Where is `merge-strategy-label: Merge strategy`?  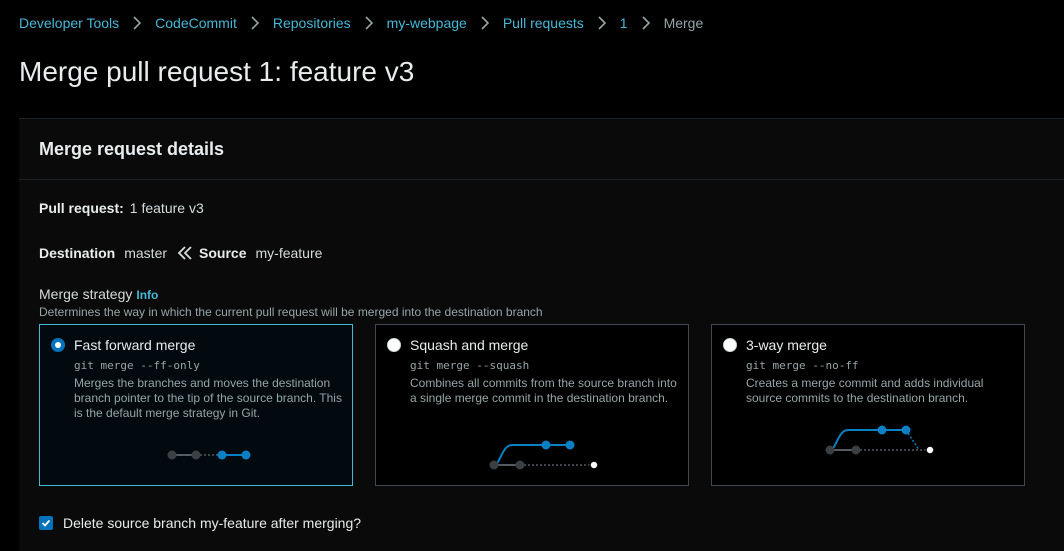
merge-strategy-label: Merge strategy is located at coordinates (86, 294).